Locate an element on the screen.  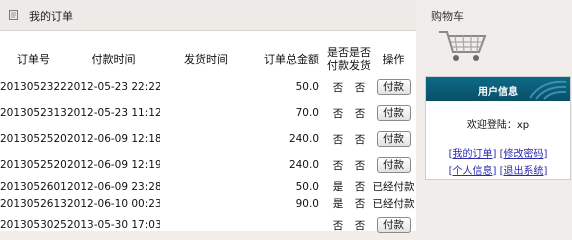
user-info-panel: 用户信息 欢迎登陆：xp [我的订单] [修改密码] [个人信息] [退出系统] is located at coordinates (498, 128).